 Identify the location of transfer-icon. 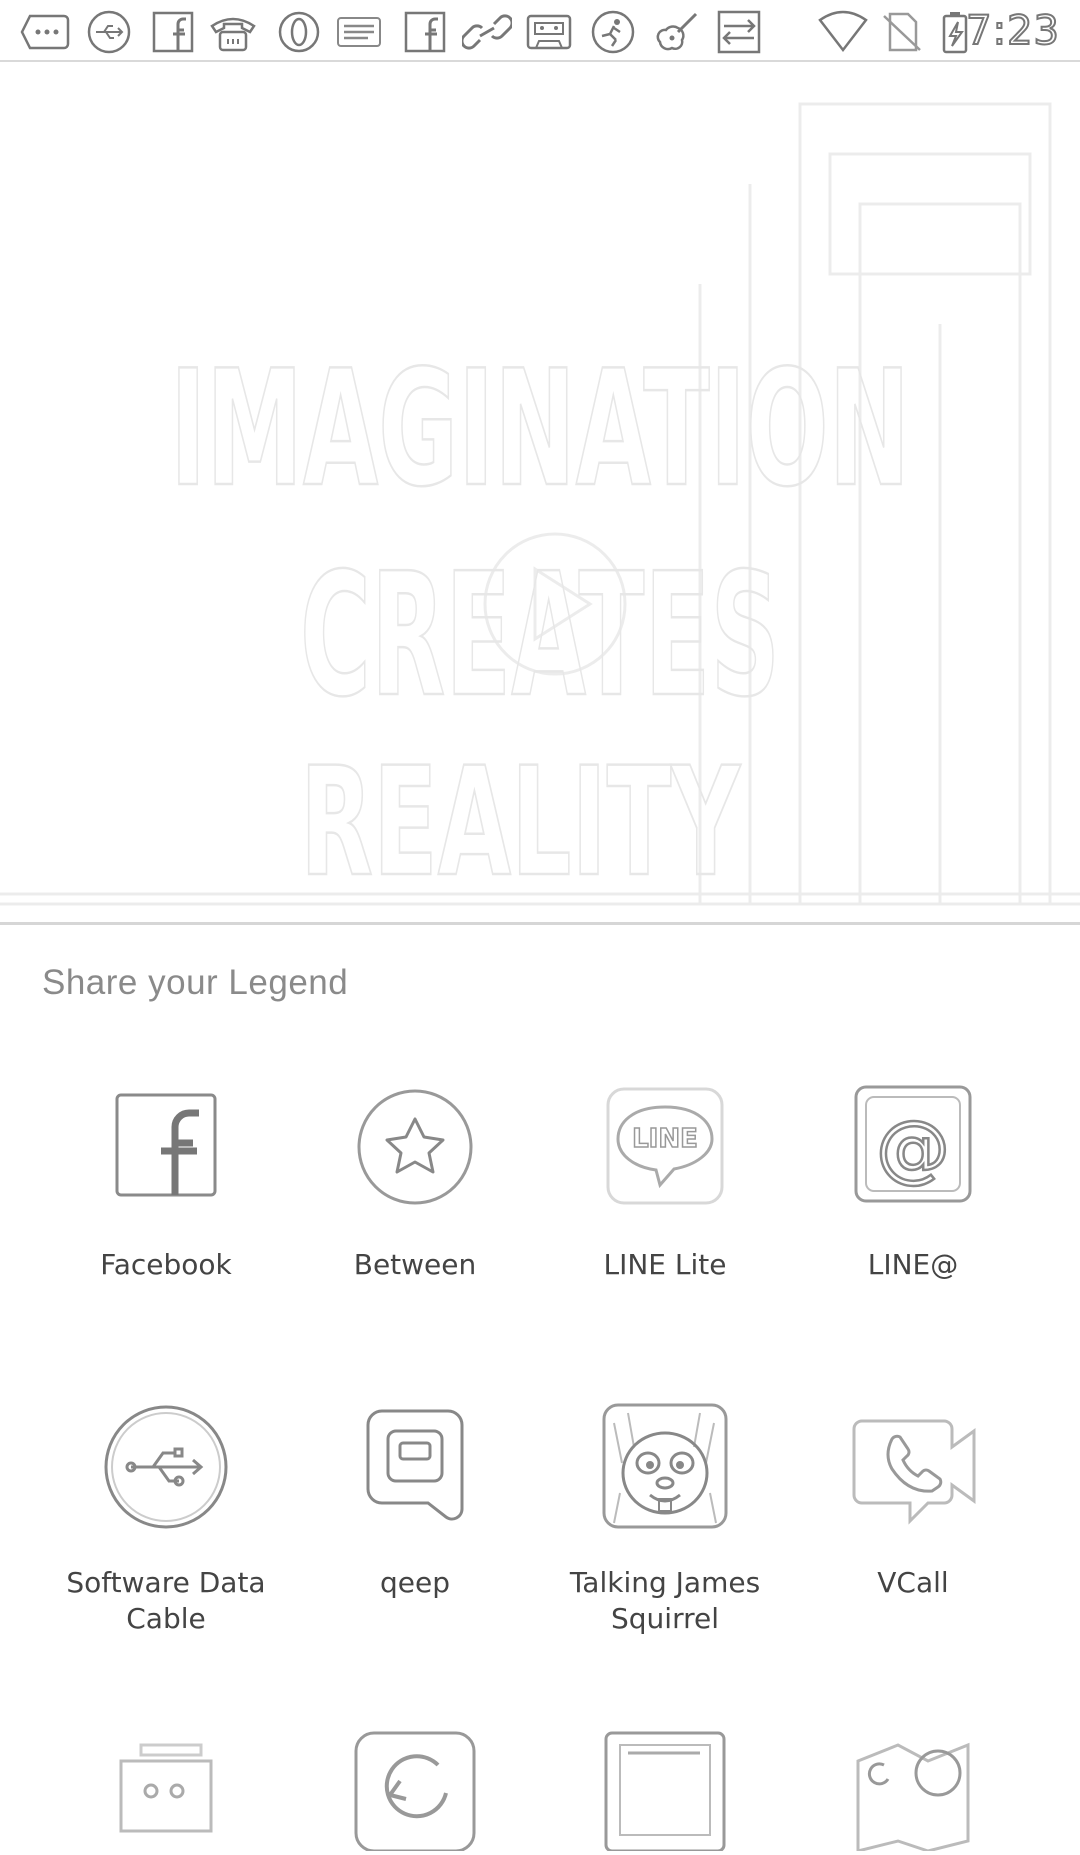
(739, 32).